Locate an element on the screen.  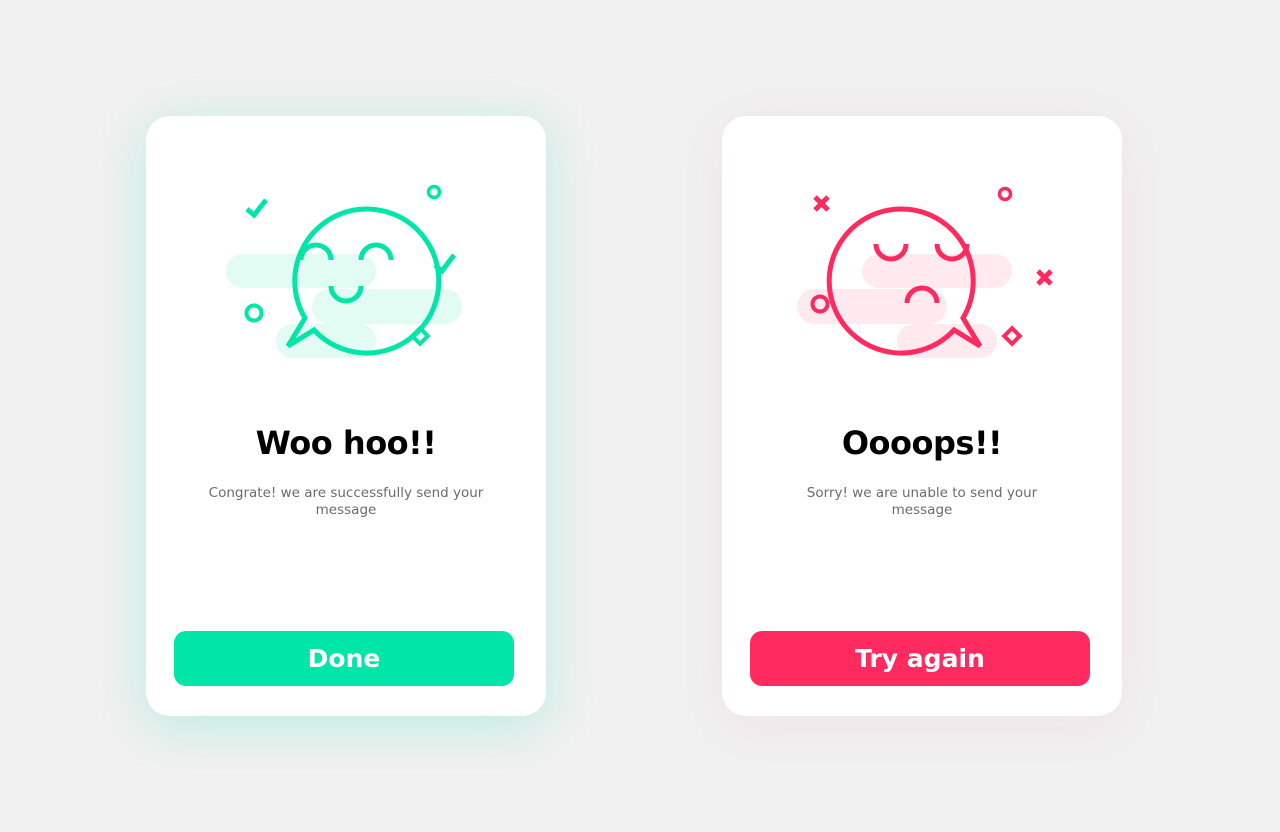
eye-left is located at coordinates (891, 252).